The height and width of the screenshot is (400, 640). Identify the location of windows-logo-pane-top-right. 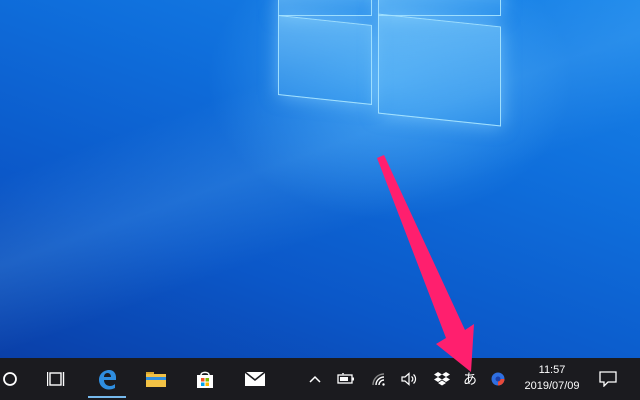
(439, 8).